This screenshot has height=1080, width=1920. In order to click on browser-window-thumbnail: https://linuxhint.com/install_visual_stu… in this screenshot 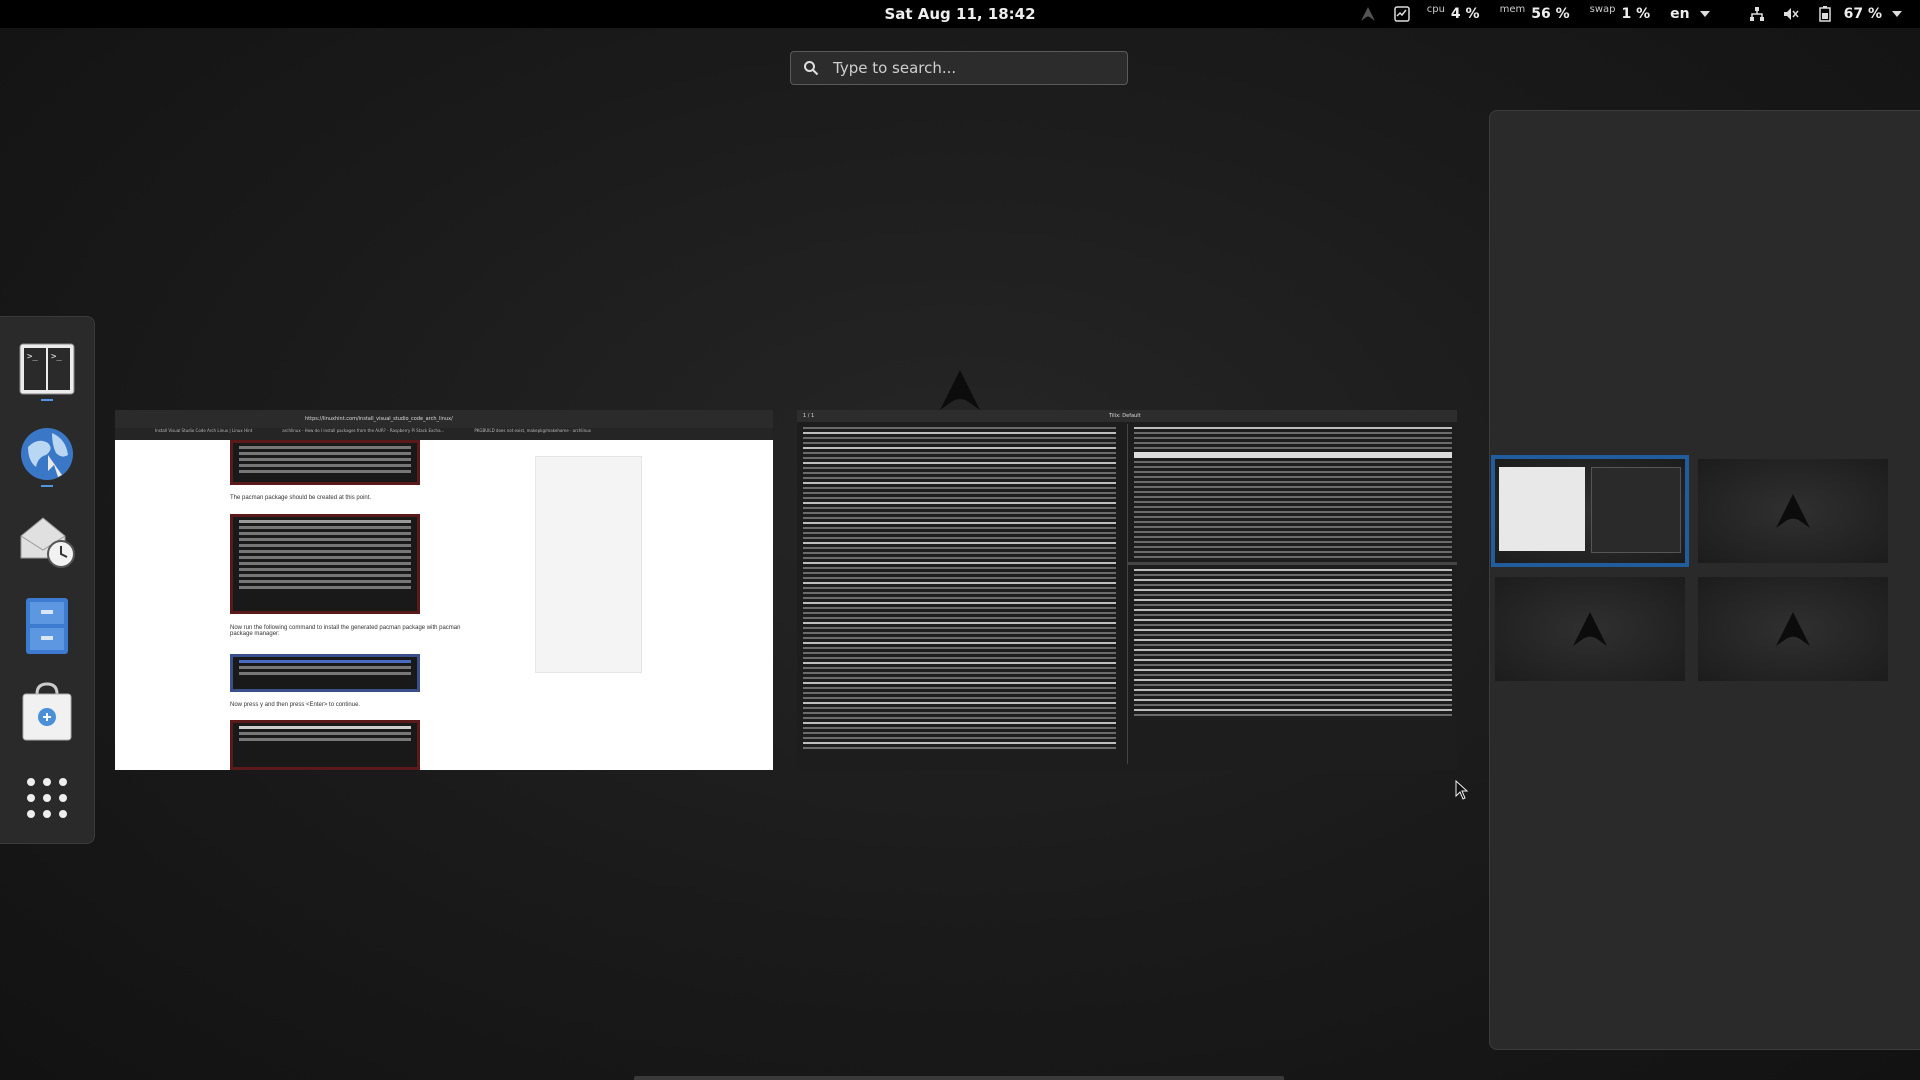, I will do `click(444, 590)`.